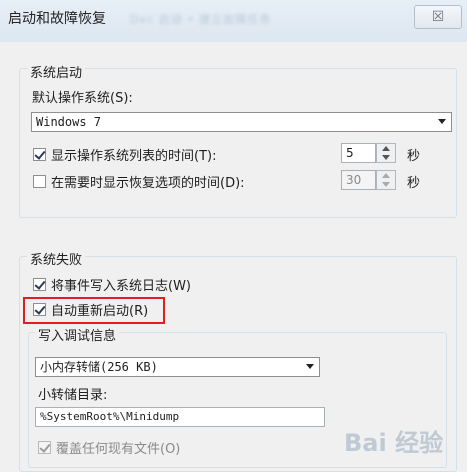 This screenshot has width=467, height=472. What do you see at coordinates (118, 449) in the screenshot?
I see `overwrite-label: 覆盖任何现有文件(O)` at bounding box center [118, 449].